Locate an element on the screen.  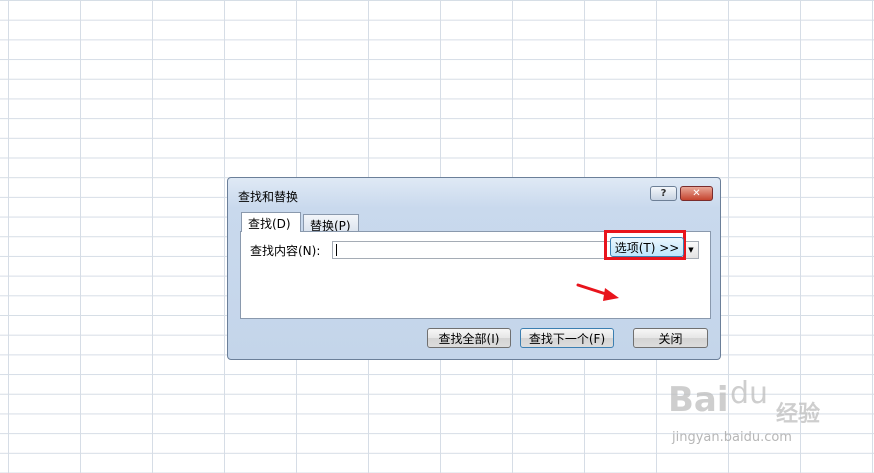
help-icon: ? is located at coordinates (663, 193).